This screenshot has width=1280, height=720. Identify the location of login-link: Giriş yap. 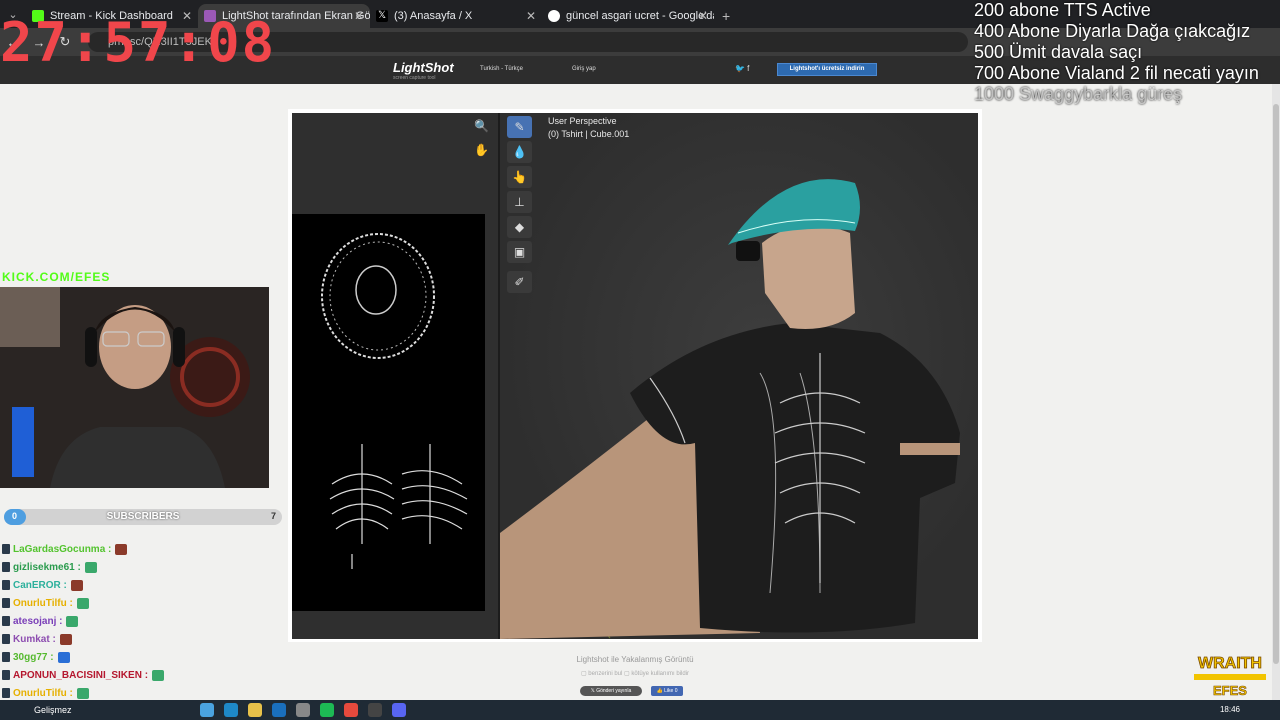
(584, 69).